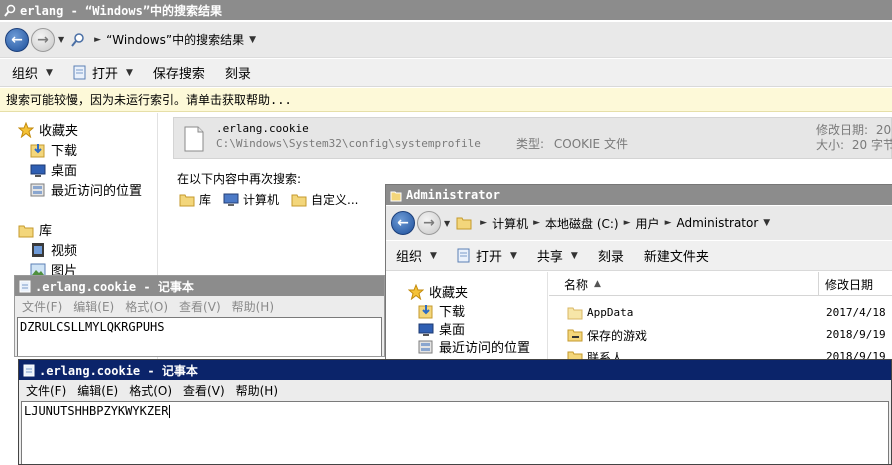 This screenshot has height=465, width=892. What do you see at coordinates (572, 144) in the screenshot?
I see `result-file-type: 类型: COOKIE 文件` at bounding box center [572, 144].